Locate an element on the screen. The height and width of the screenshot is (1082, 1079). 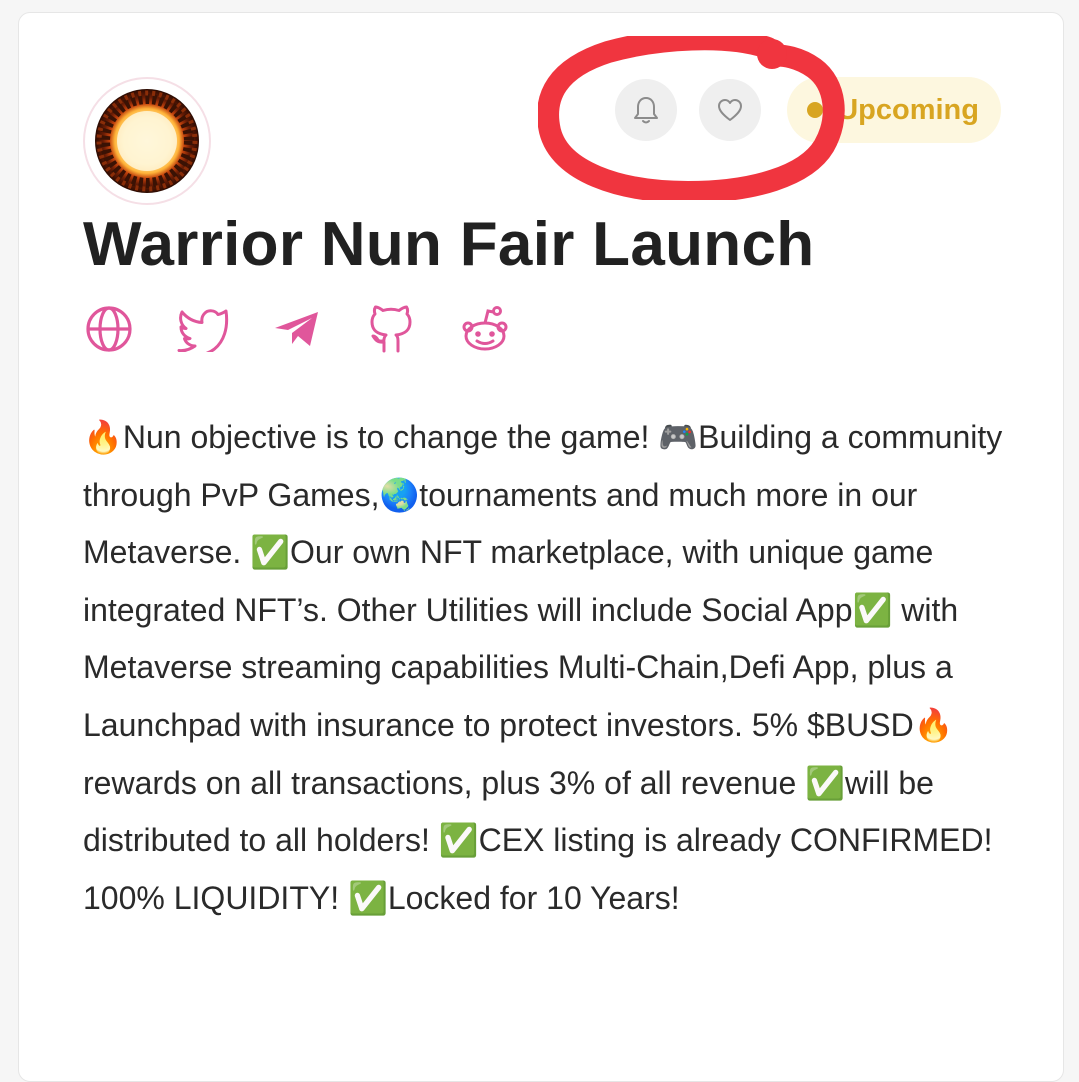
globe-icon is located at coordinates (109, 329).